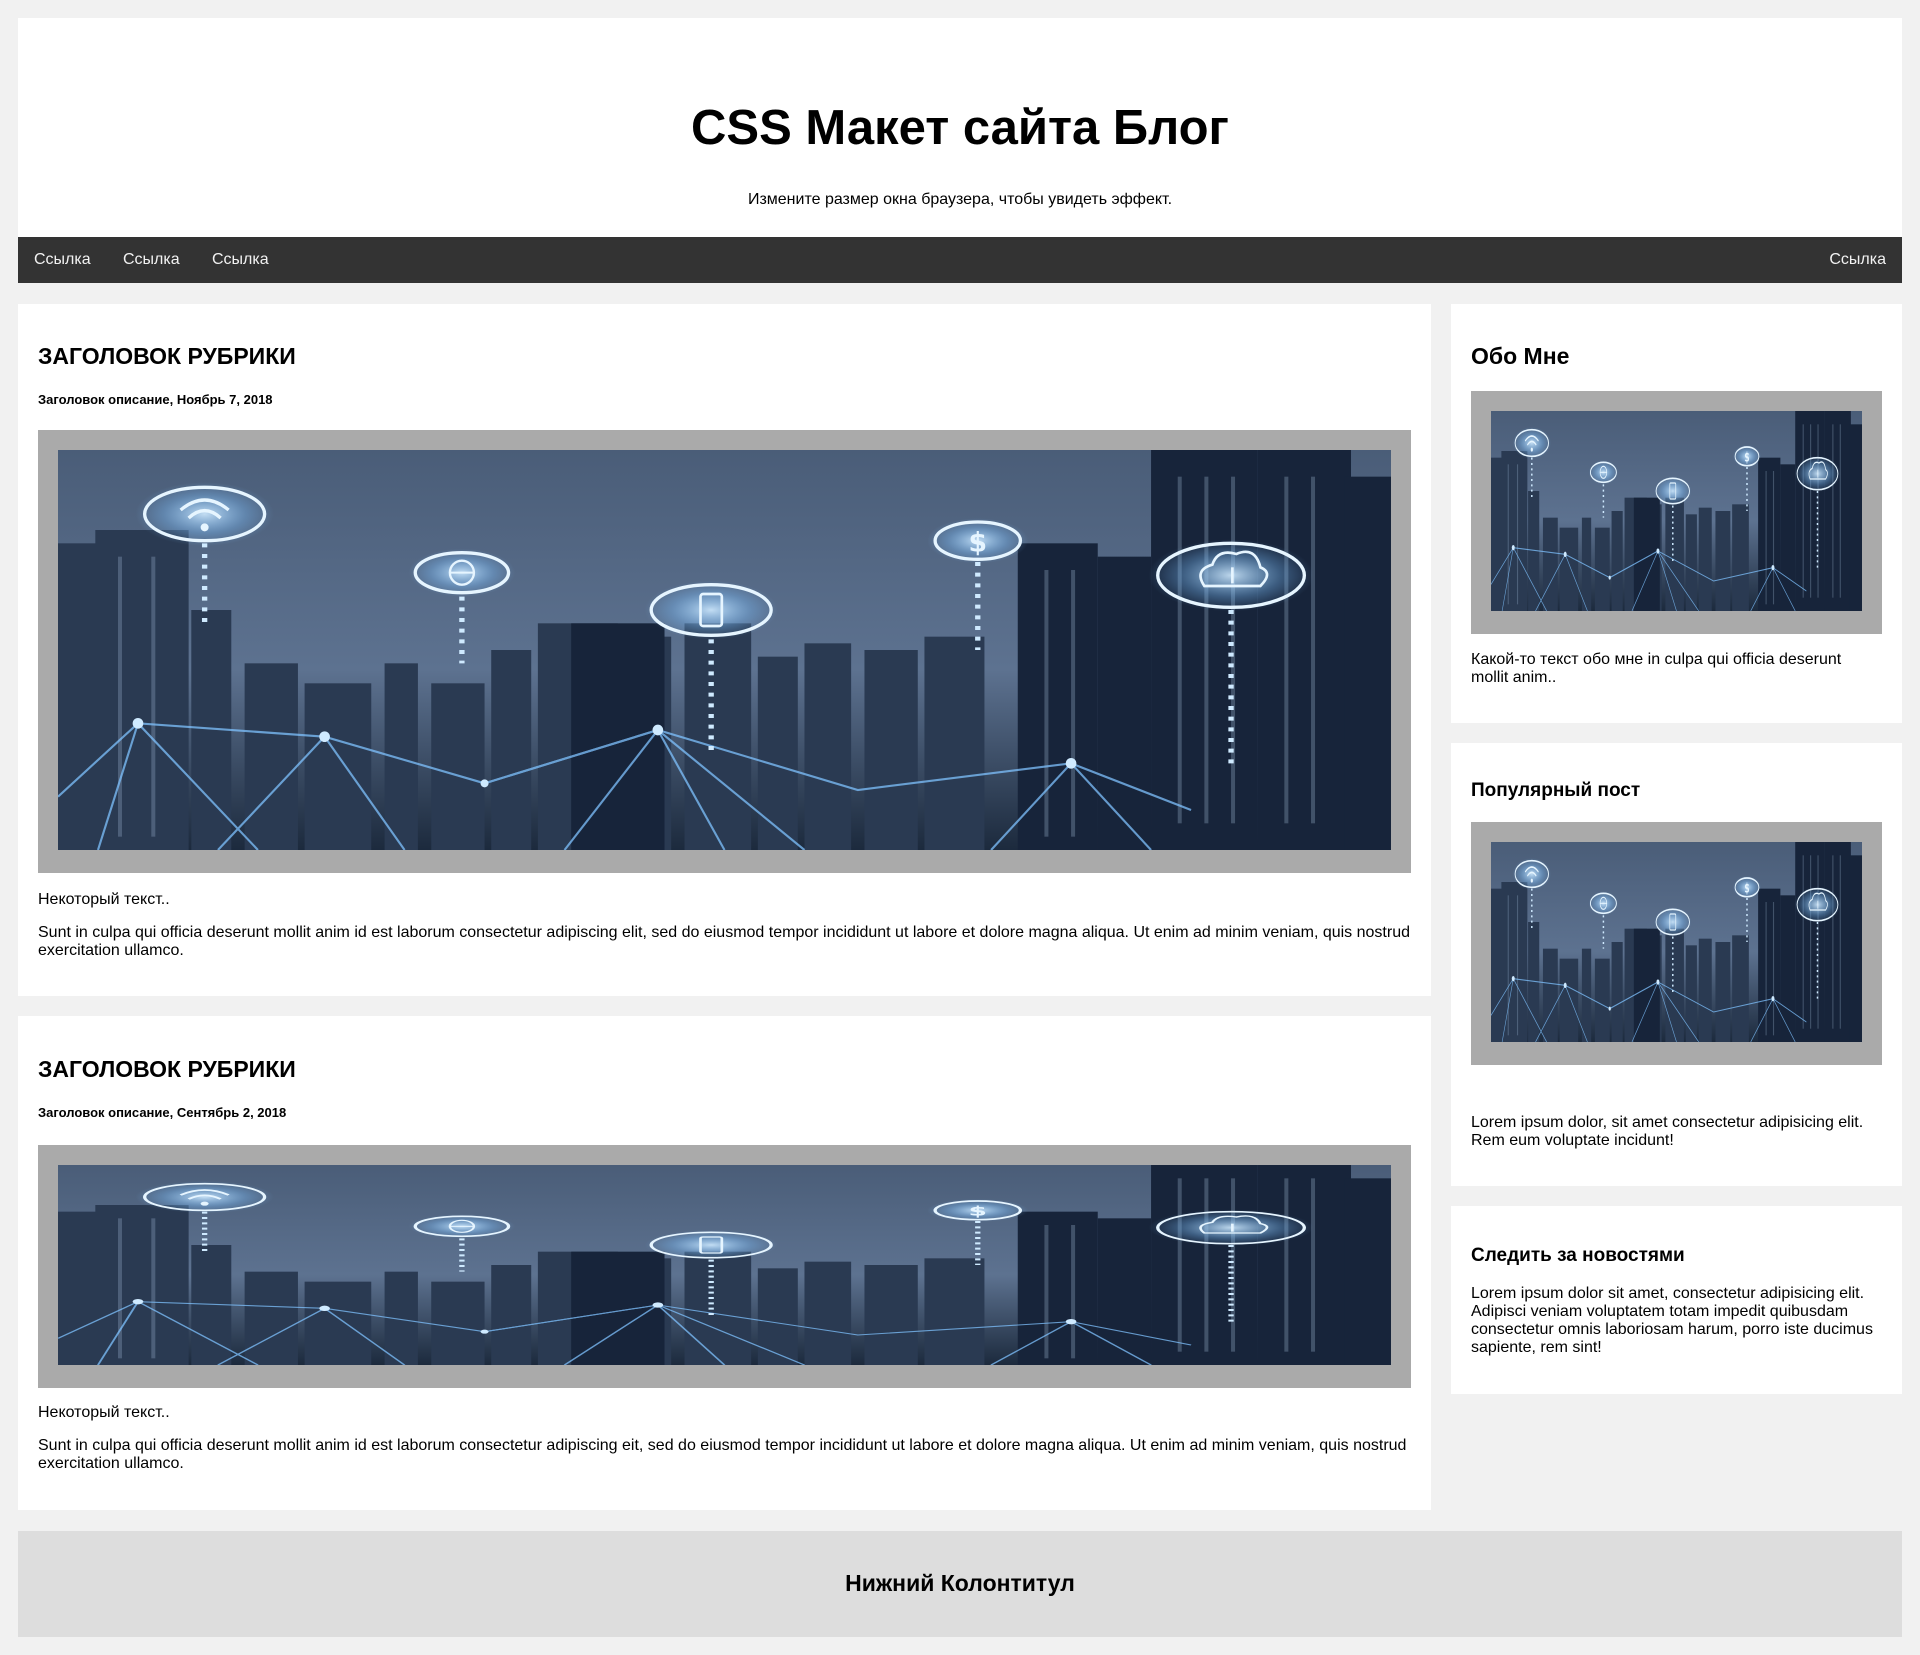 This screenshot has height=1655, width=1920. What do you see at coordinates (1857, 260) in the screenshot?
I see `nav-link-right: Ссылка` at bounding box center [1857, 260].